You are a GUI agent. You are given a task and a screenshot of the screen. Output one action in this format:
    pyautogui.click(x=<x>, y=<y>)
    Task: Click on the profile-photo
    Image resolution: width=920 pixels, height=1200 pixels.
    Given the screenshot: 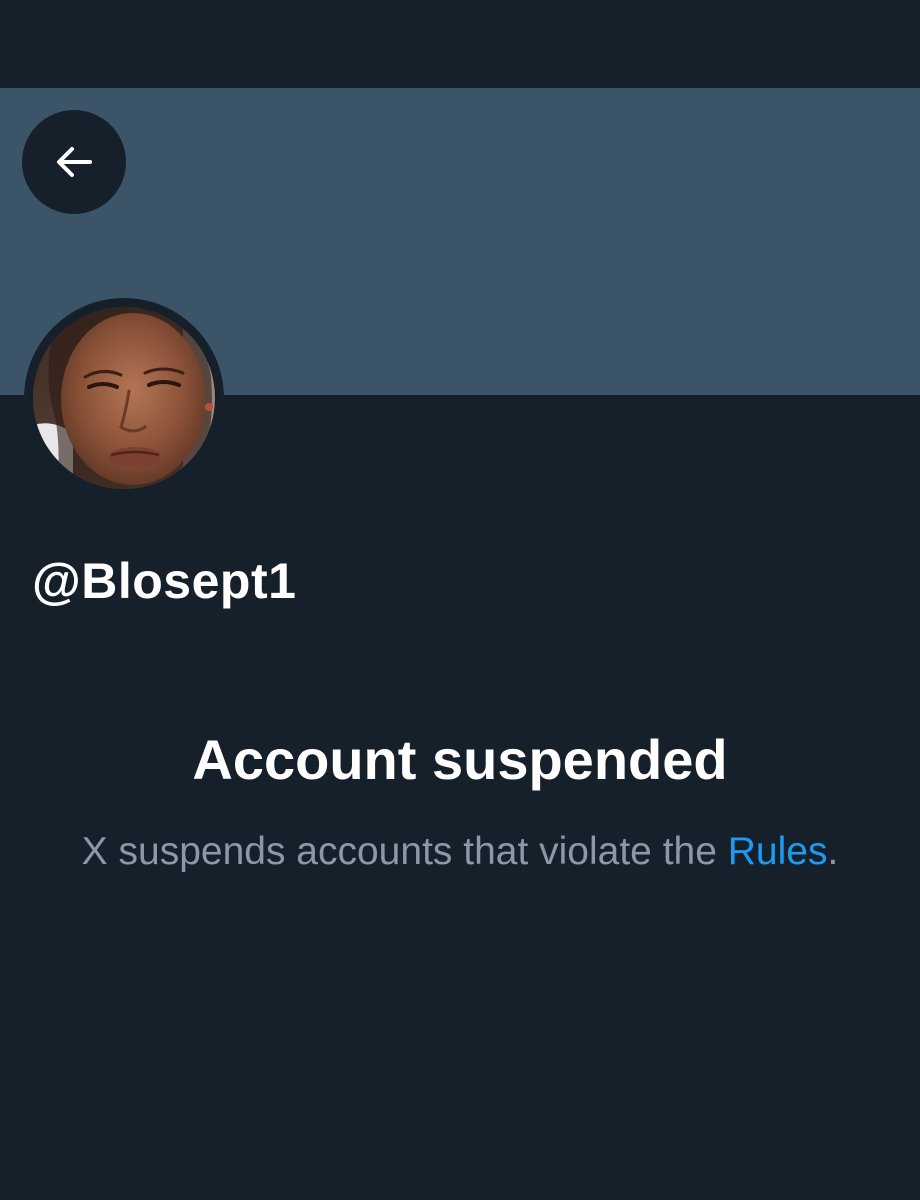 What is the action you would take?
    pyautogui.click(x=124, y=398)
    